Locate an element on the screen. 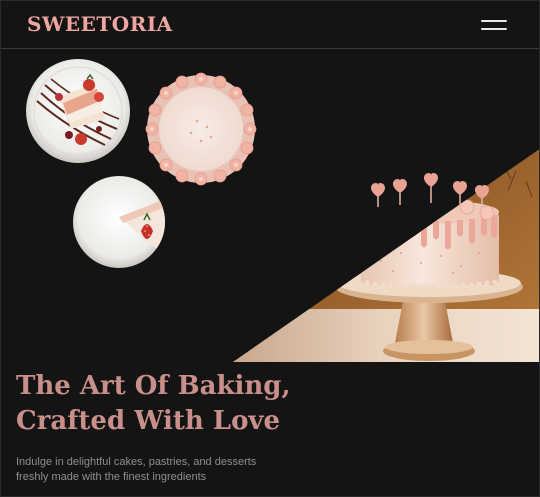  subtext-line-2: freshly made with the finest ingredients is located at coordinates (111, 477).